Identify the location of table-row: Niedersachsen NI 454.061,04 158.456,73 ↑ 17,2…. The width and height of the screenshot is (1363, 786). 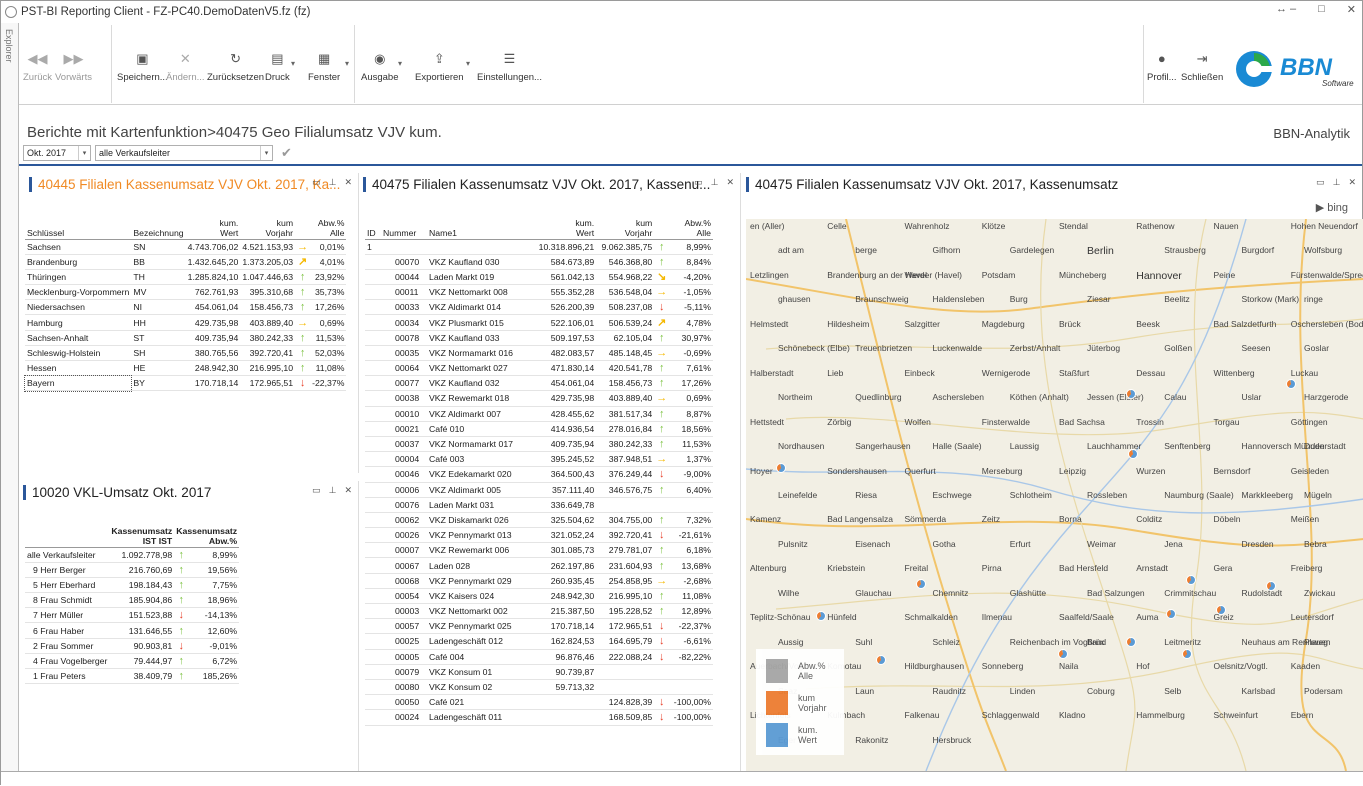
(186, 307).